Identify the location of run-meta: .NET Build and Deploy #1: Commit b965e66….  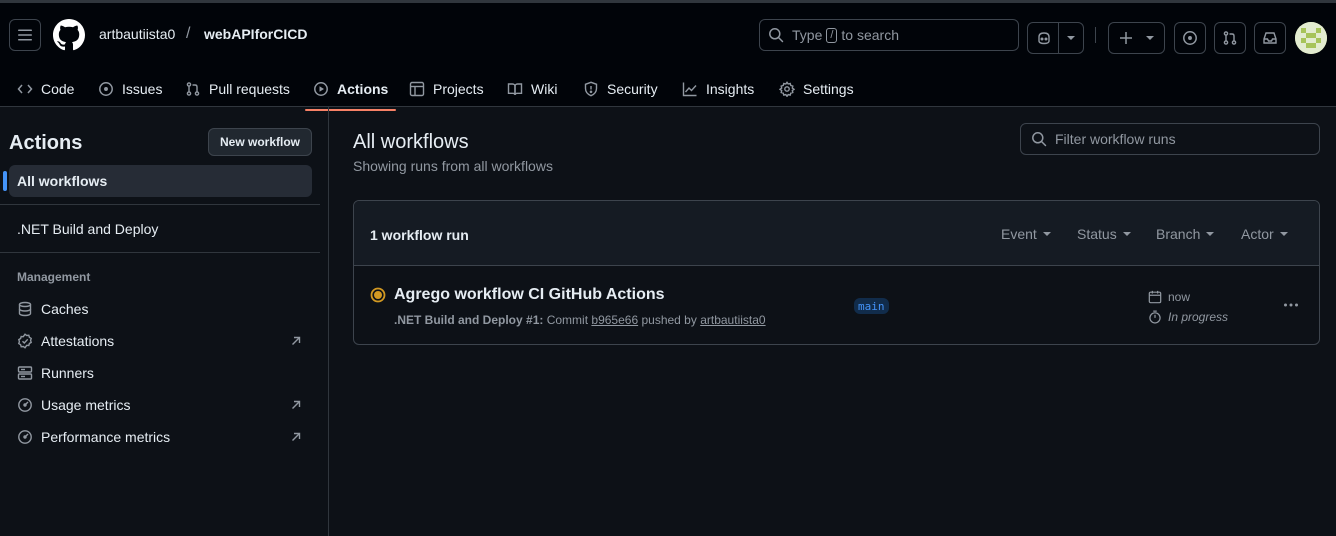
(580, 320).